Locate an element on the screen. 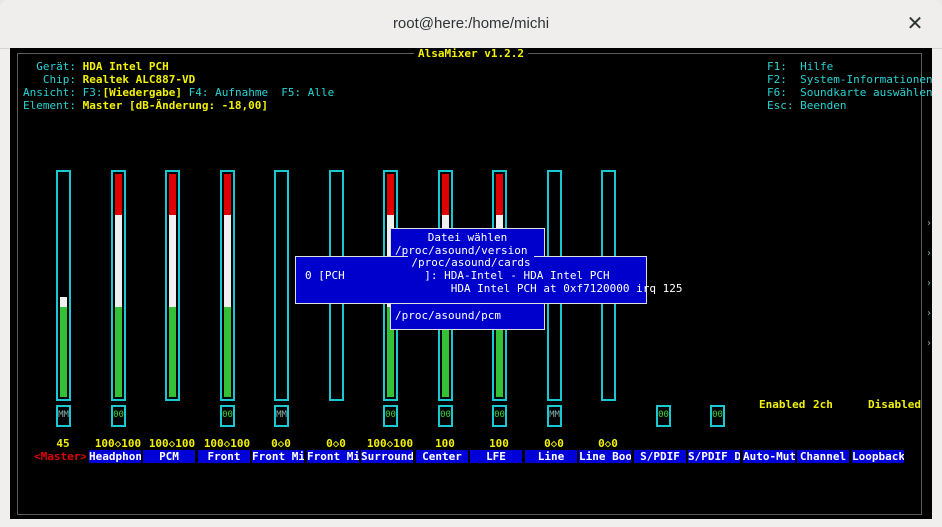 The height and width of the screenshot is (527, 942). channel-label: S/PDIF is located at coordinates (660, 456).